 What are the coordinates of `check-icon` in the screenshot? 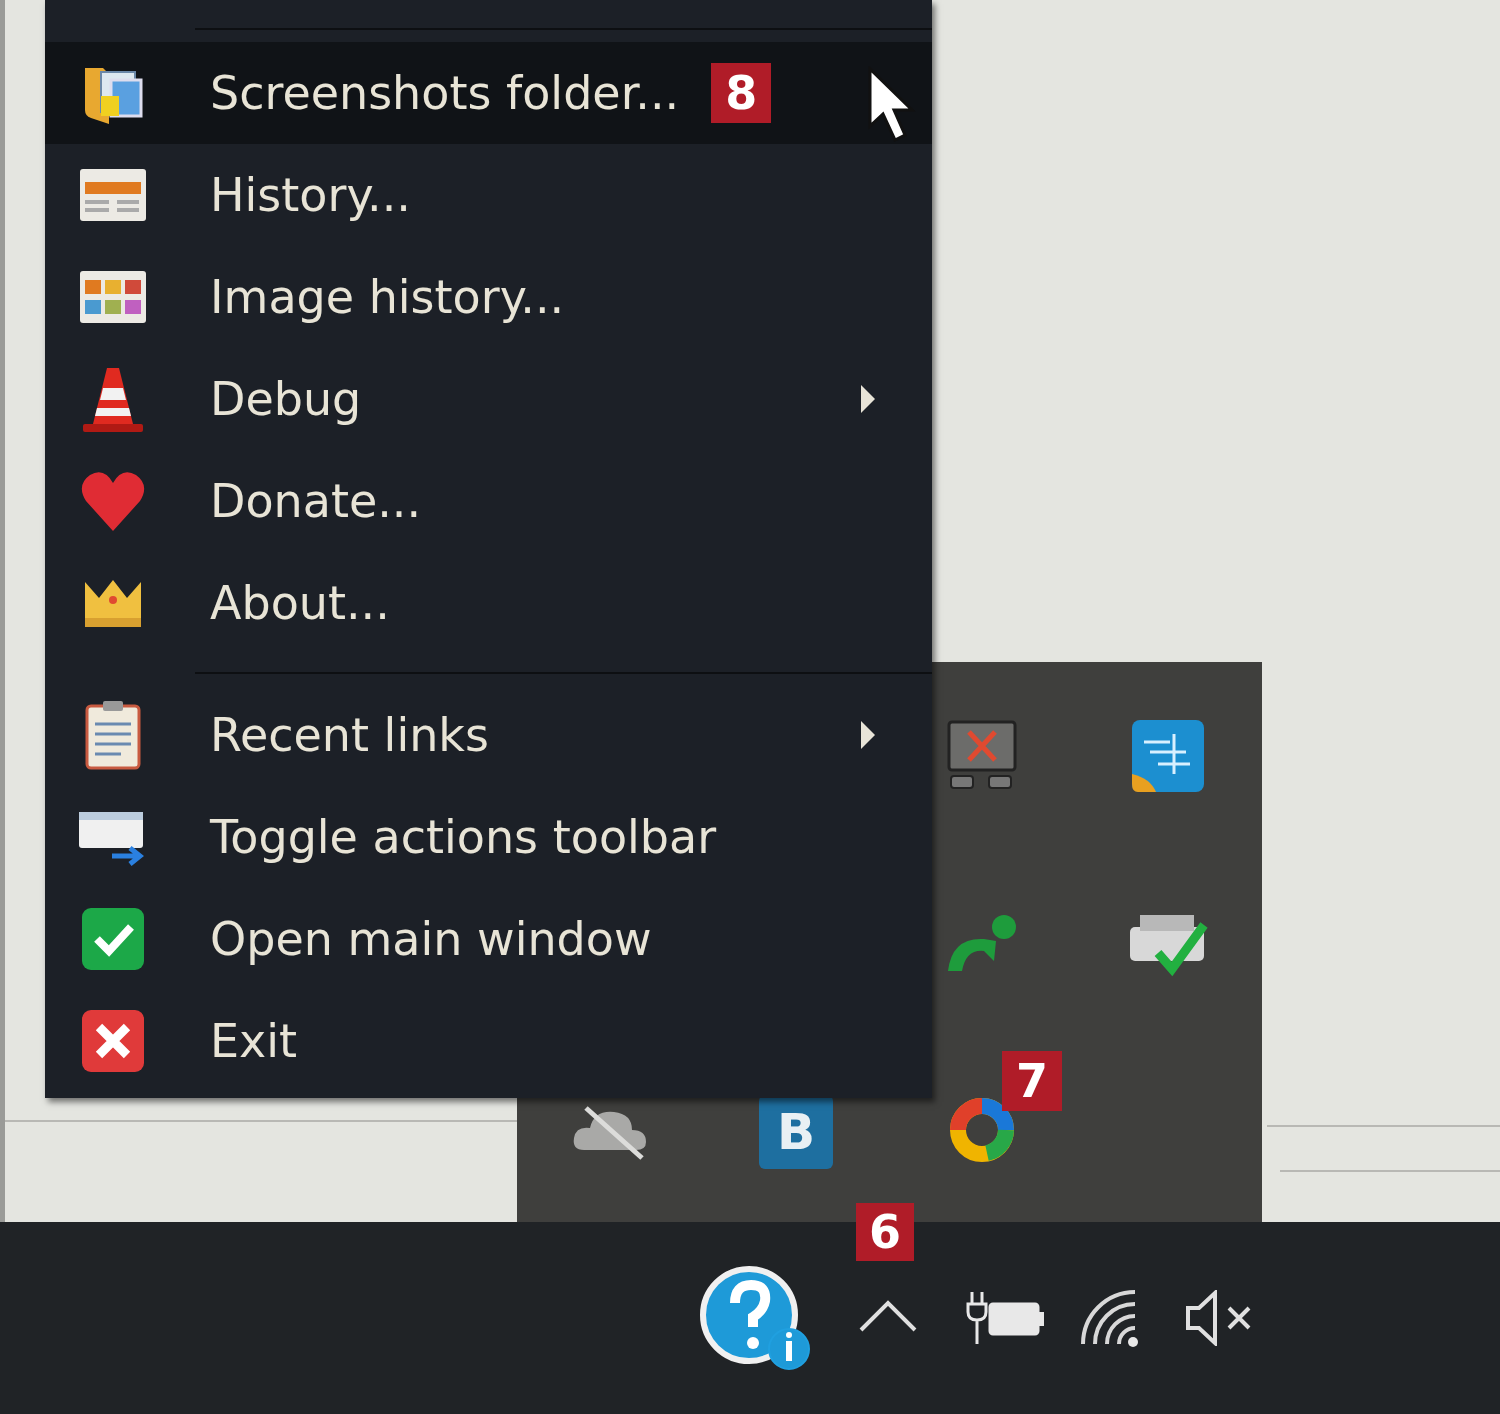 It's located at (112, 939).